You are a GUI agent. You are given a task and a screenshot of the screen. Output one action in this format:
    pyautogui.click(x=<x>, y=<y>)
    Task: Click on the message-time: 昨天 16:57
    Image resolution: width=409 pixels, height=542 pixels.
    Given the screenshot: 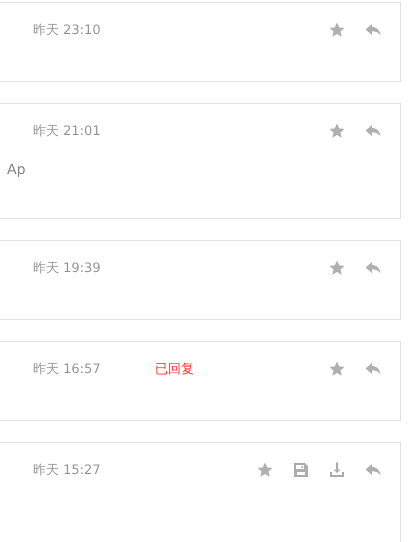 What is the action you would take?
    pyautogui.click(x=67, y=369)
    